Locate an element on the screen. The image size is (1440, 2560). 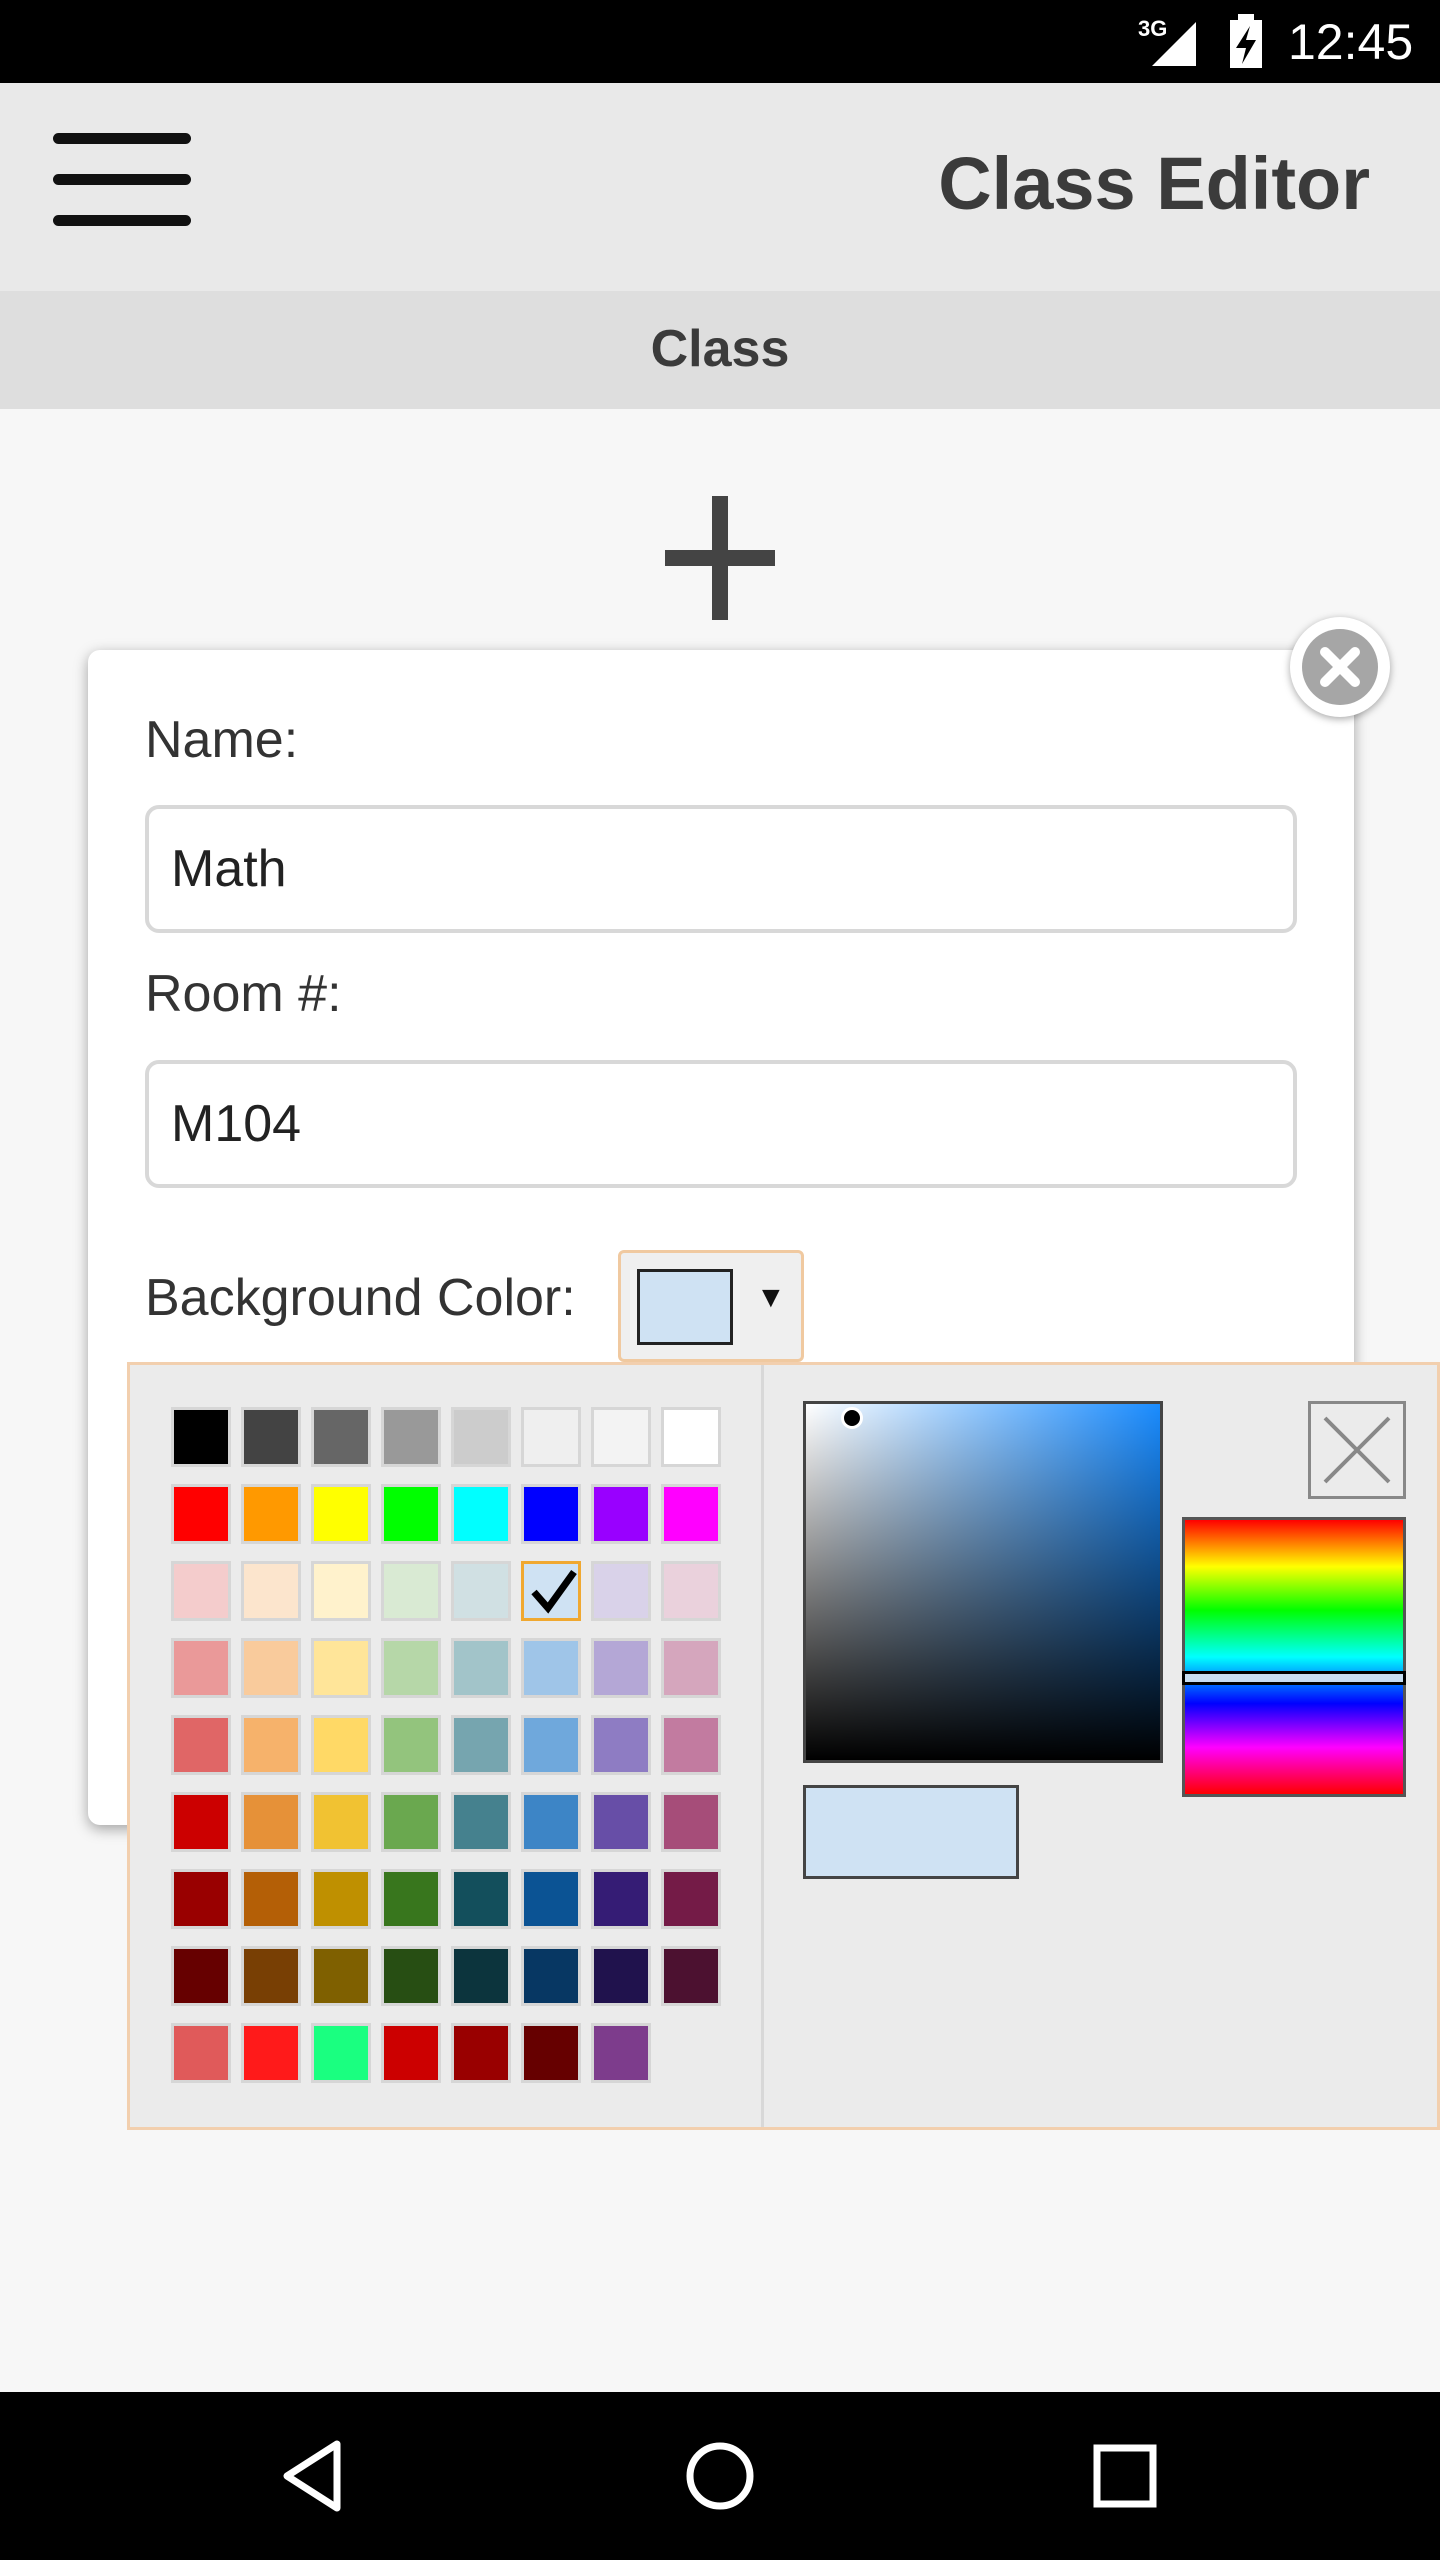
section-title: Class is located at coordinates (720, 349).